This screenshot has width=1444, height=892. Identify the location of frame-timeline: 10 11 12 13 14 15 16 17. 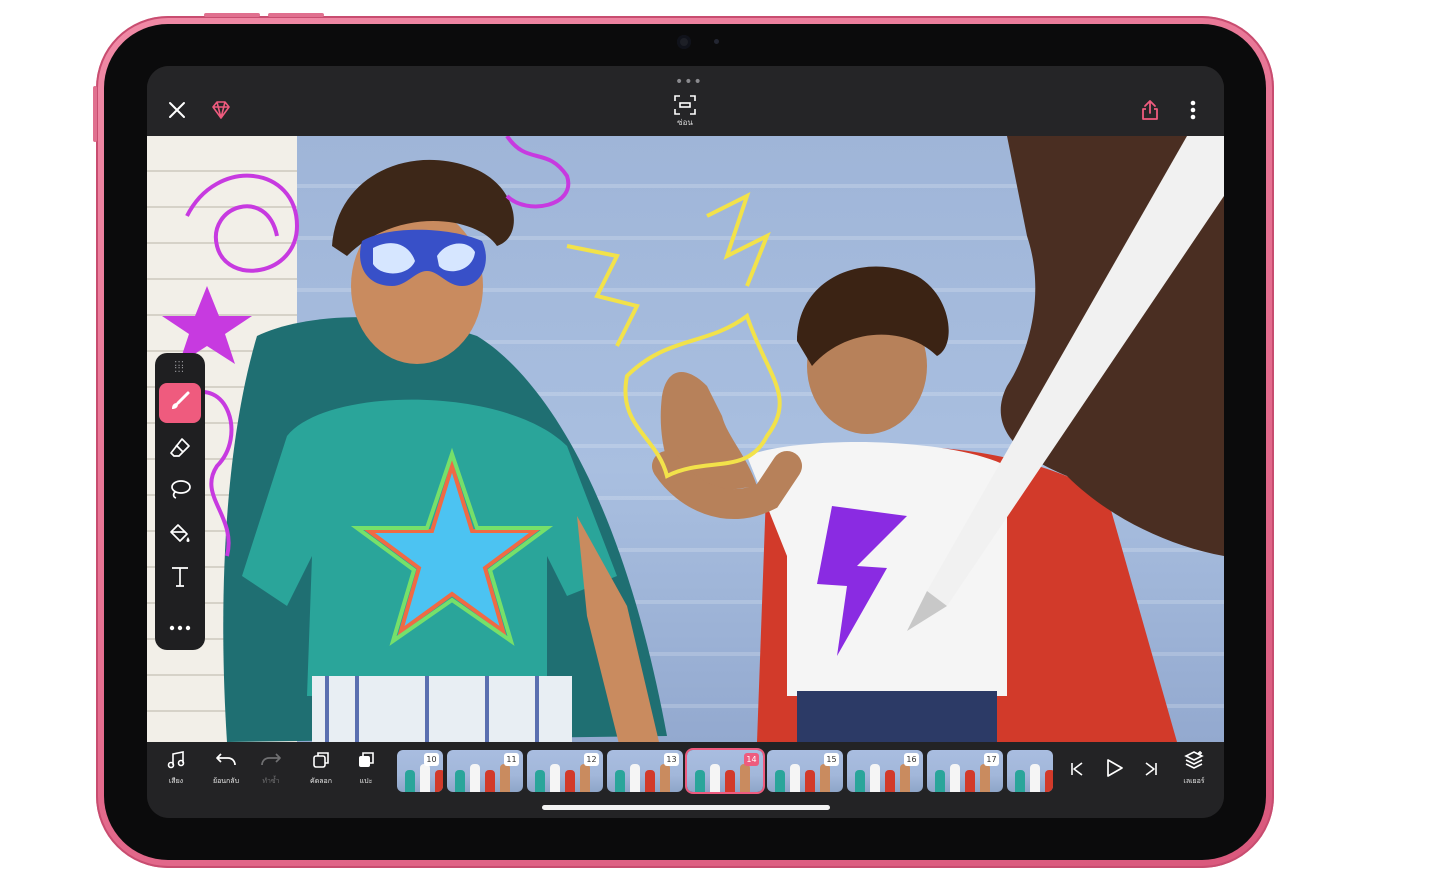
(725, 771).